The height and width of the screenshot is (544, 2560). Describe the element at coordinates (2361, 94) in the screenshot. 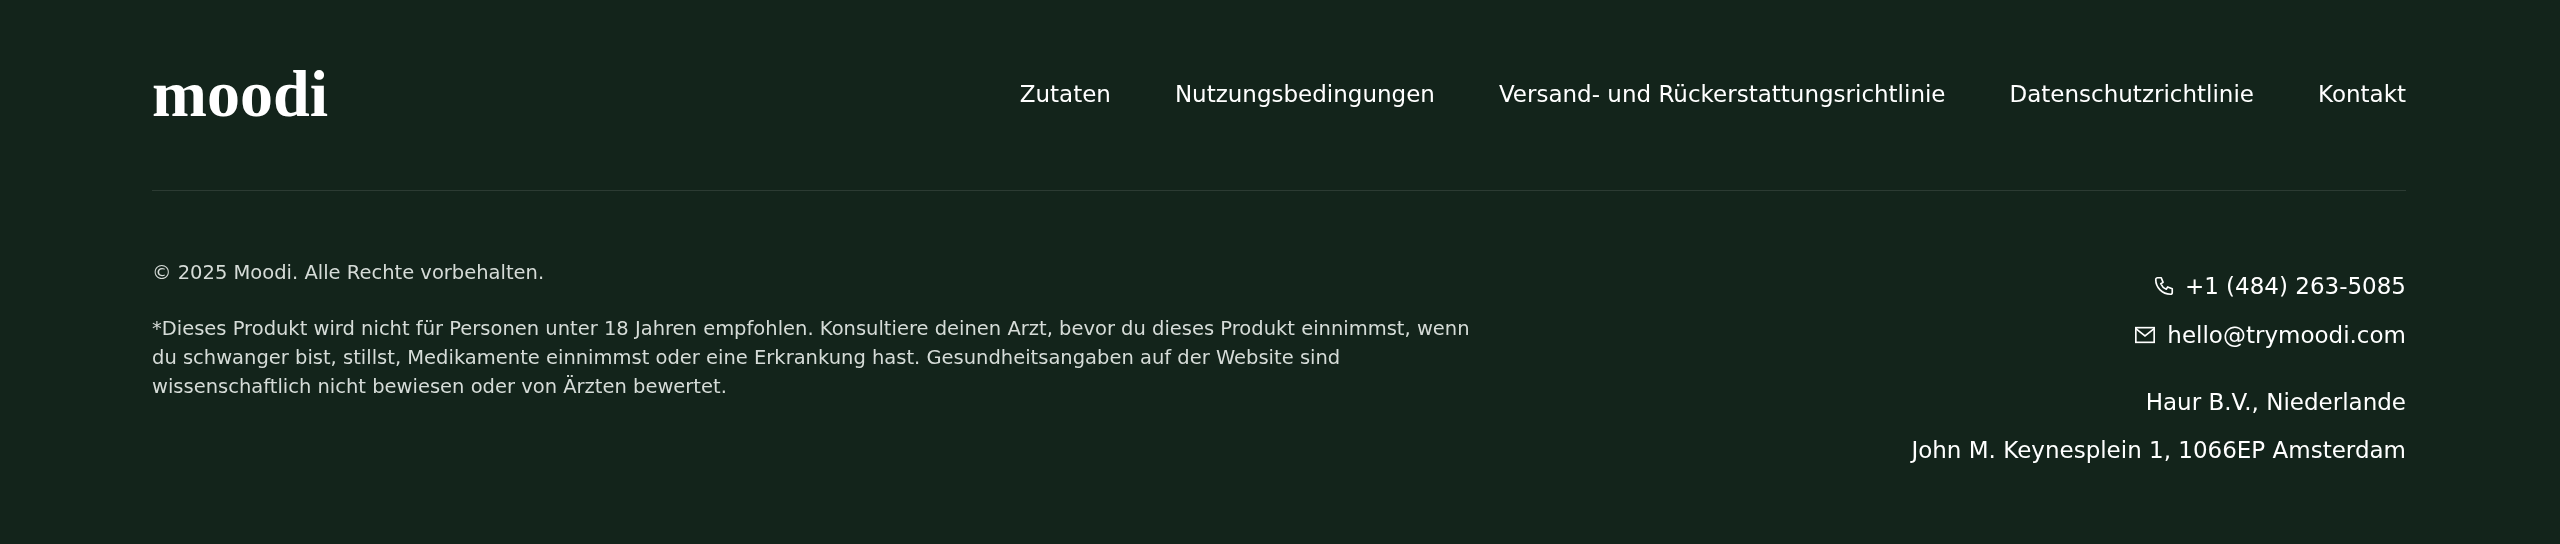

I see `nav-link: Kontakt` at that location.